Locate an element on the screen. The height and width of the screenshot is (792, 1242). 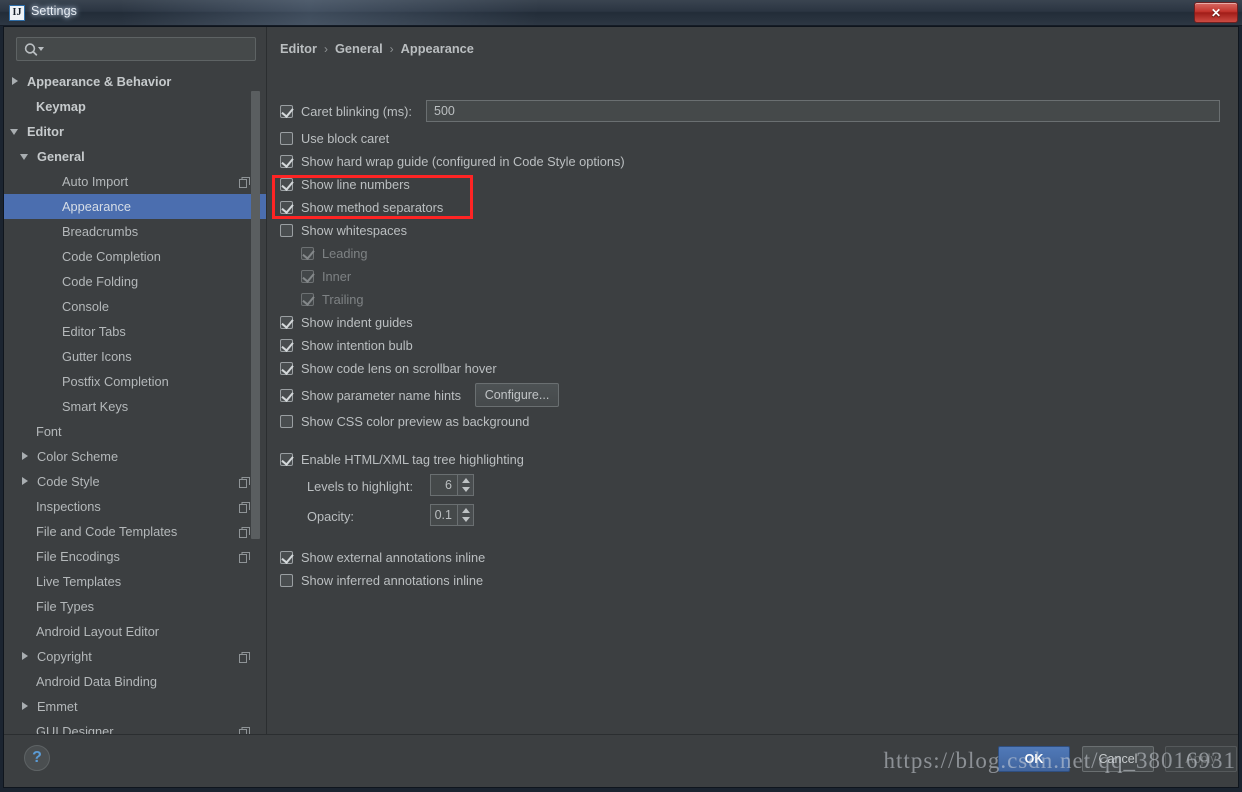
option-inner: Inner is located at coordinates (326, 276).